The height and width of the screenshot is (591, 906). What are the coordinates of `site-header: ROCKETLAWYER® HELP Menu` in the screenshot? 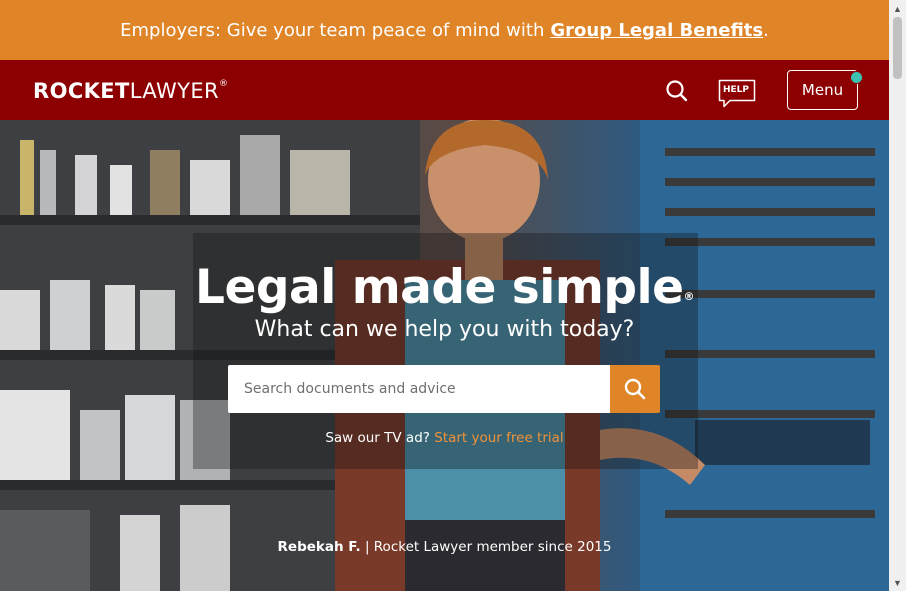 It's located at (444, 90).